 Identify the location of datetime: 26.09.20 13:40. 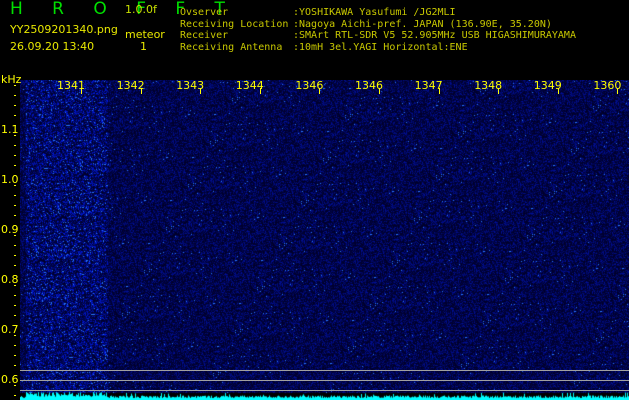
(52, 46).